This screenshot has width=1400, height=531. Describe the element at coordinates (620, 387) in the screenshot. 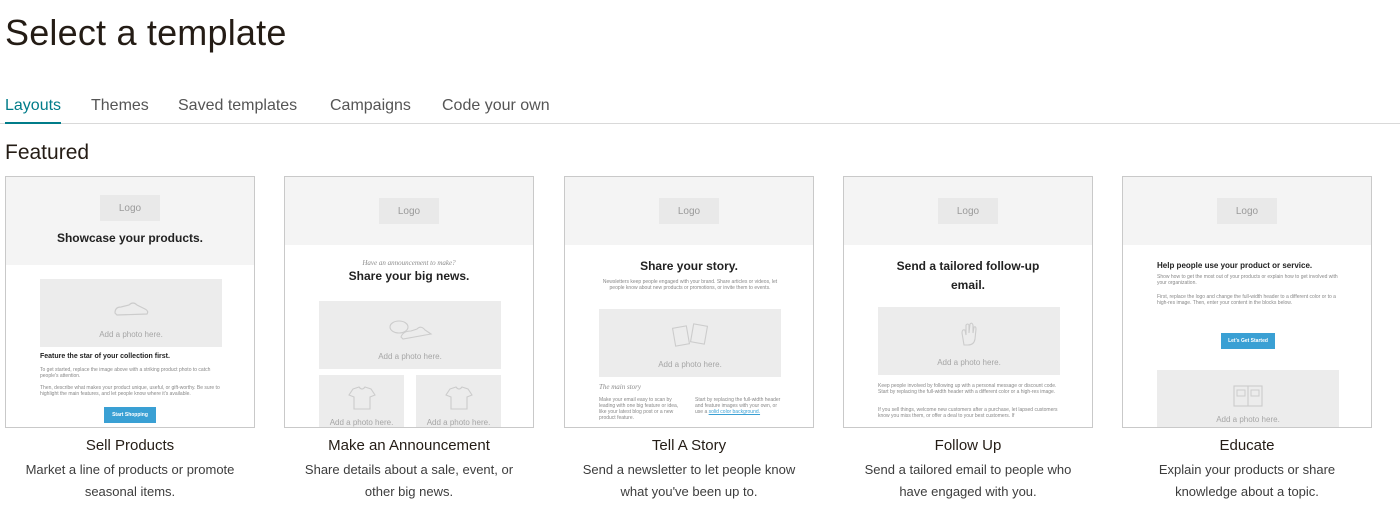

I see `preview-section-label: The main story` at that location.